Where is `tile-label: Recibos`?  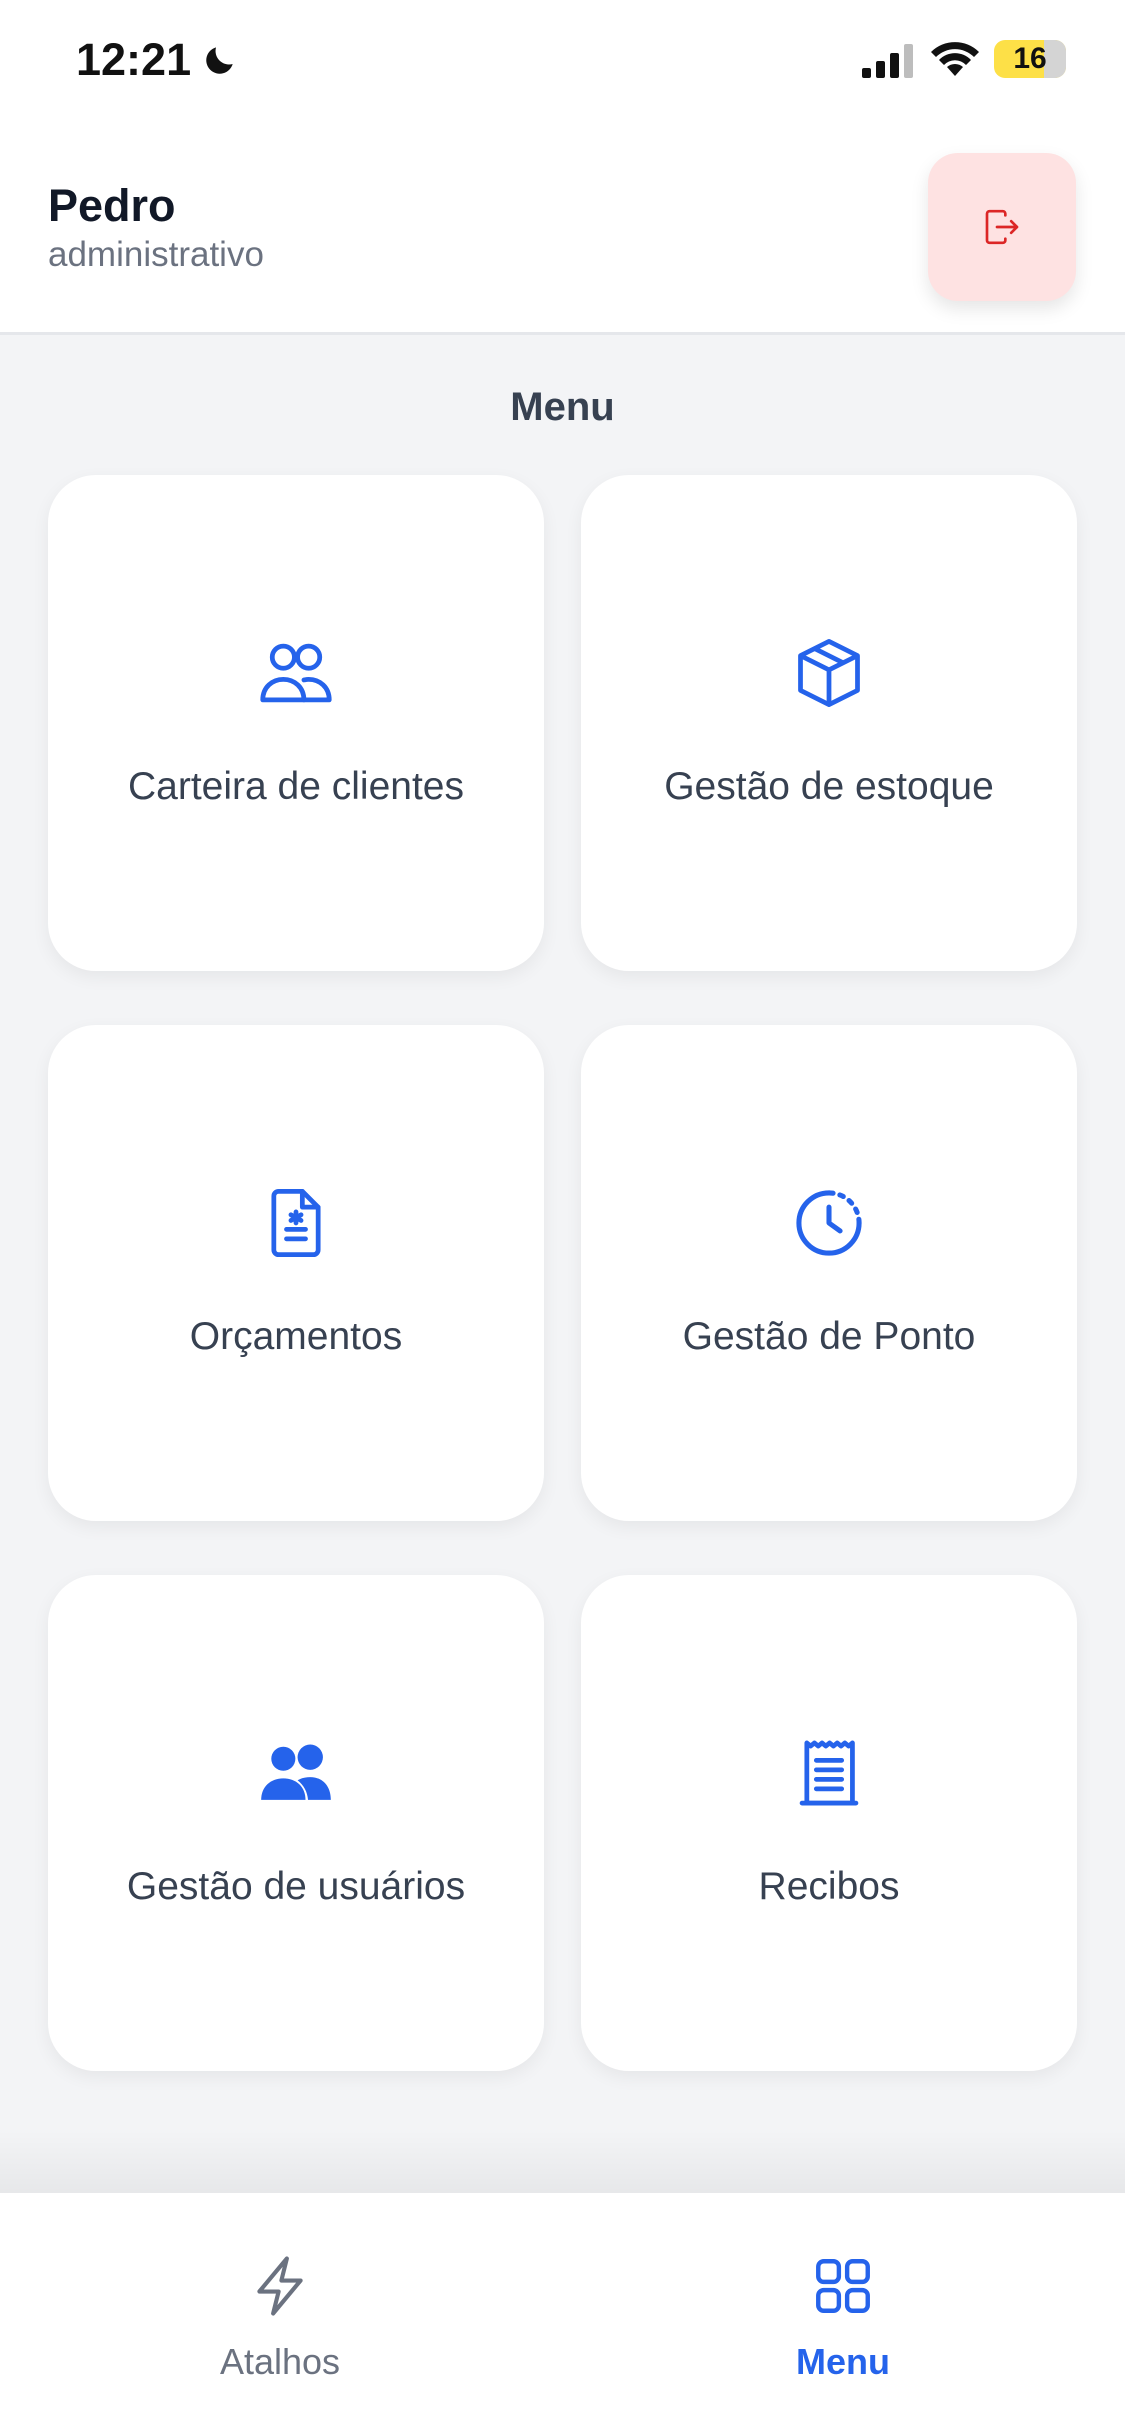
tile-label: Recibos is located at coordinates (829, 1886).